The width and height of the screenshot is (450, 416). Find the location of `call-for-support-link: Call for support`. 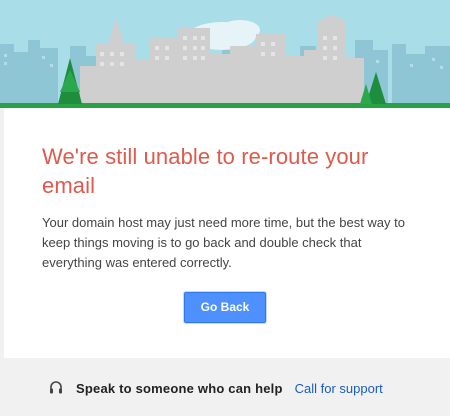

call-for-support-link: Call for support is located at coordinates (339, 388).